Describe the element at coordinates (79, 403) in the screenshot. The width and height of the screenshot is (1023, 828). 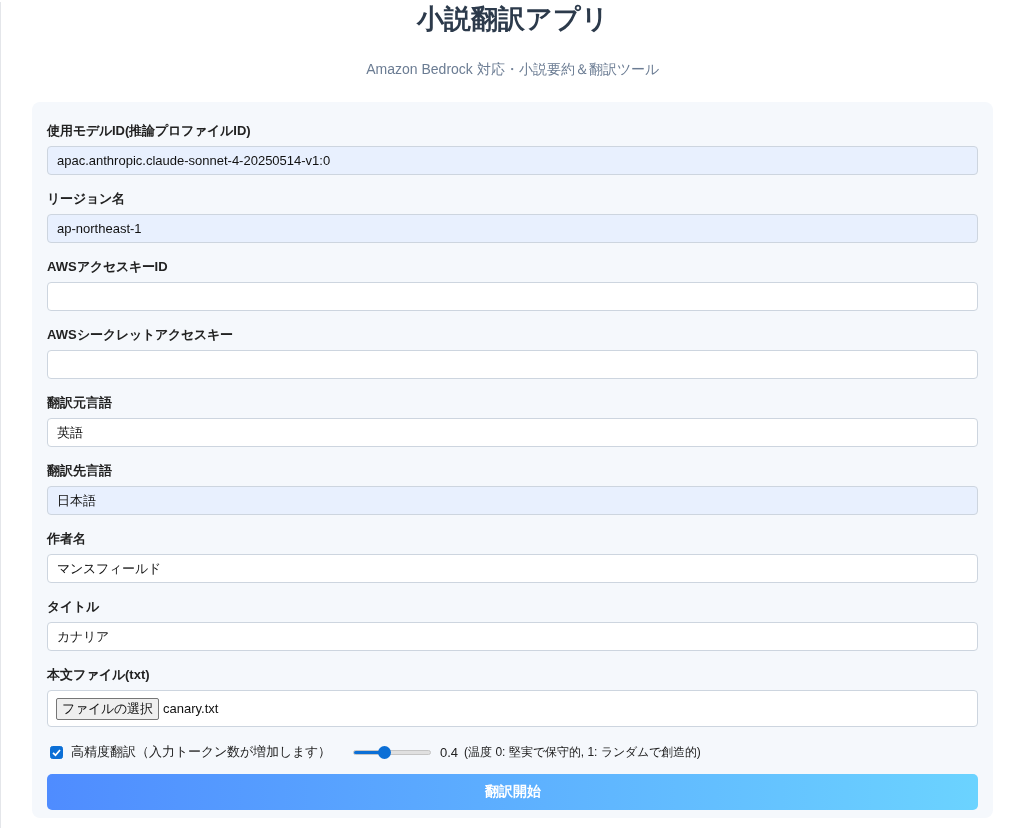
I see `field-label: 翻訳元言語` at that location.